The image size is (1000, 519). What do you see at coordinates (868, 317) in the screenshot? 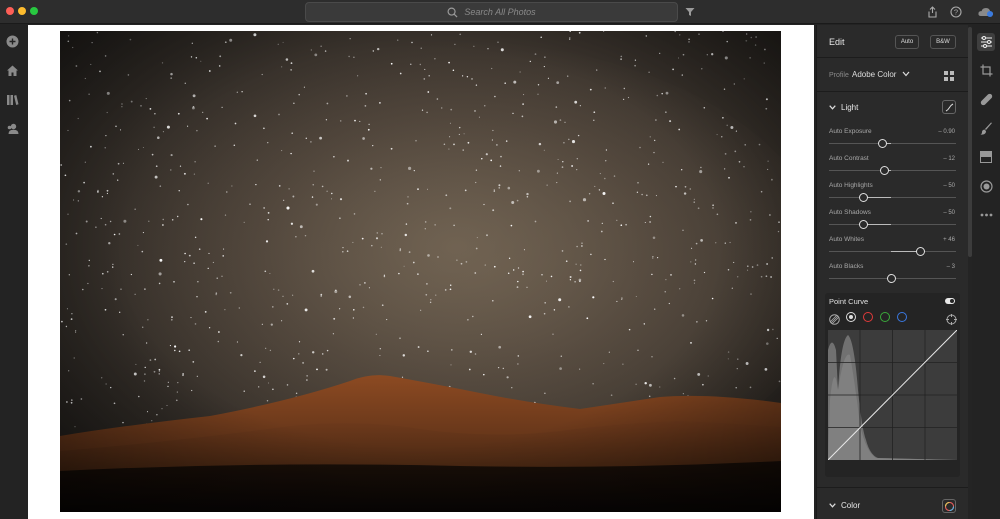
I see `red-channel-button` at bounding box center [868, 317].